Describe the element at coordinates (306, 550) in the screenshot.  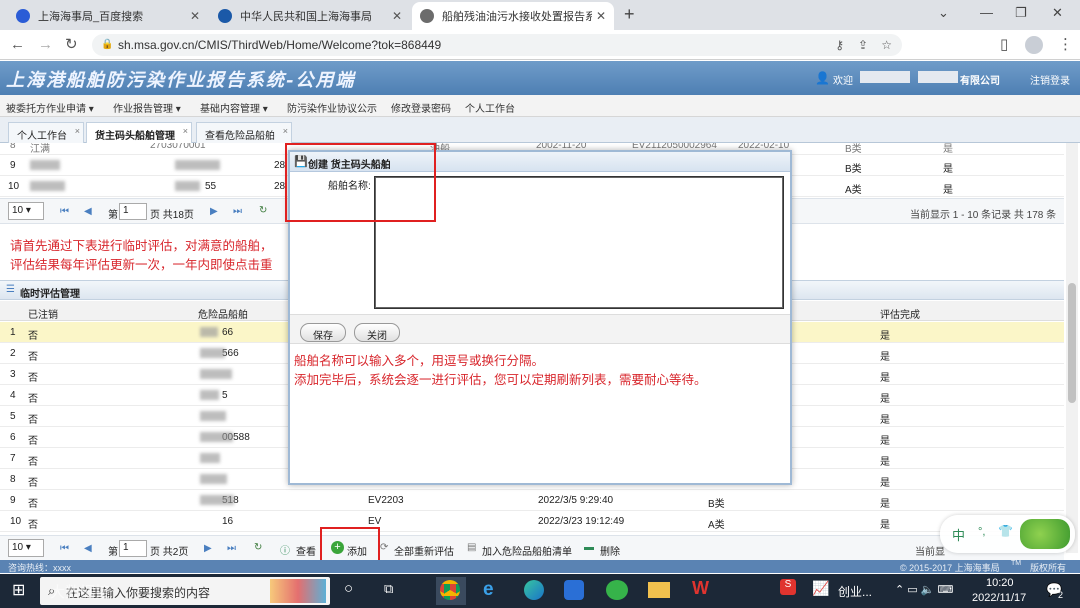
I see `view-button: 查看` at that location.